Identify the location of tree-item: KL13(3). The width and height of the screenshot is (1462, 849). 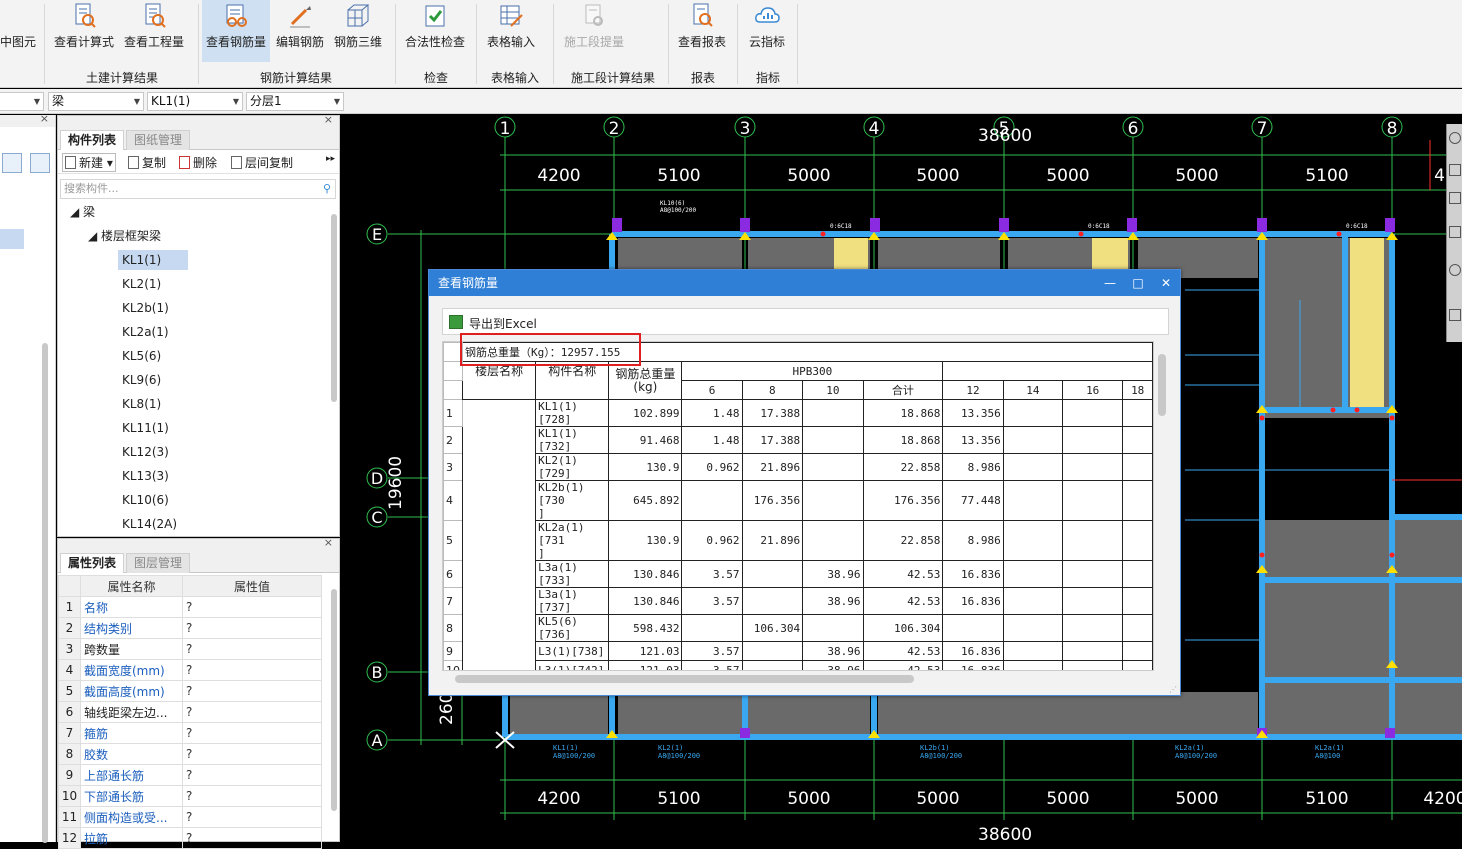
(145, 476).